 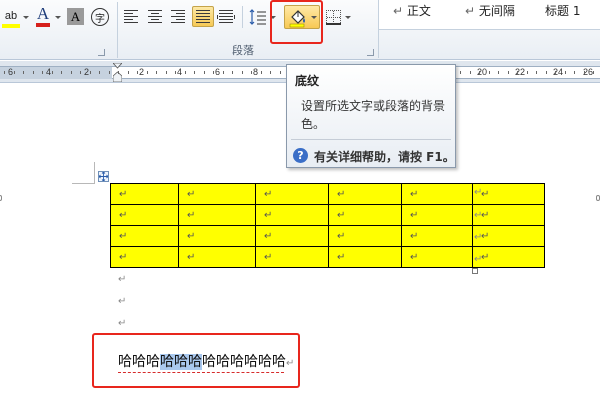 What do you see at coordinates (371, 139) in the screenshot?
I see `tooltip-divider` at bounding box center [371, 139].